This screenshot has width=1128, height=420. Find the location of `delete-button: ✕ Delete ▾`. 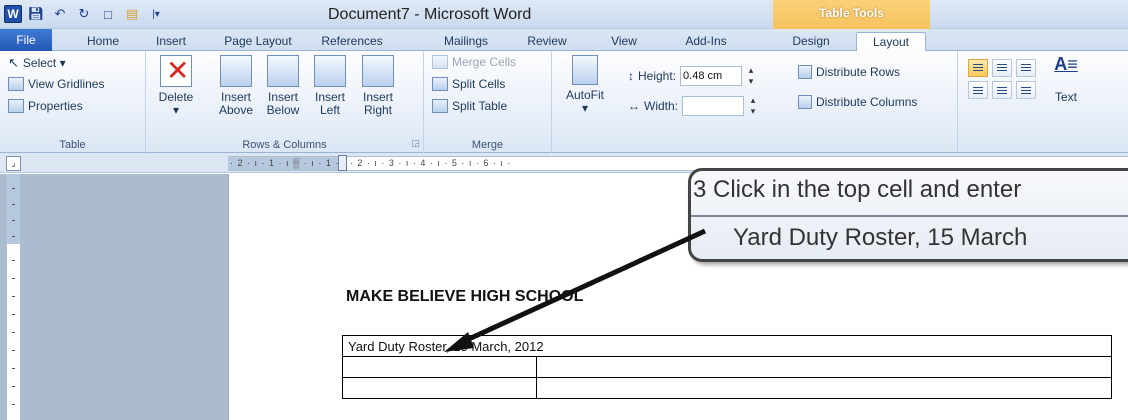

delete-button: ✕ Delete ▾ is located at coordinates (176, 86).